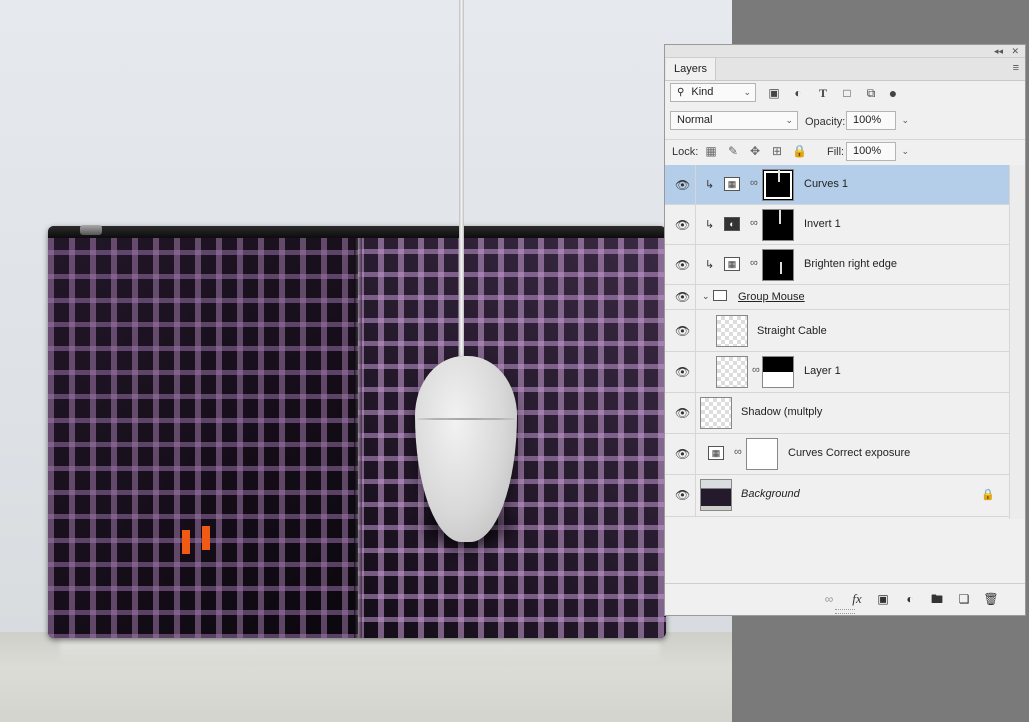  I want to click on lock-row: Lock: ▦ ✎ ✥ ⊞ 🔒 Fill: 100% ⌄, so click(845, 150).